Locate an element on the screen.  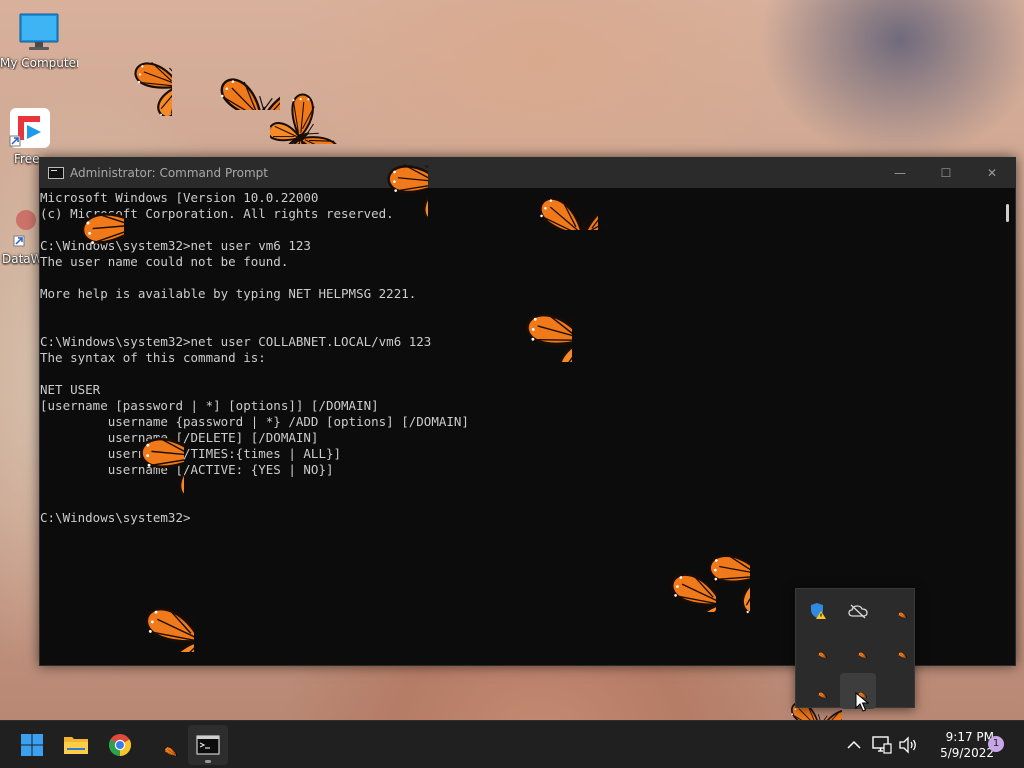
windows-logo-icon is located at coordinates (32, 745).